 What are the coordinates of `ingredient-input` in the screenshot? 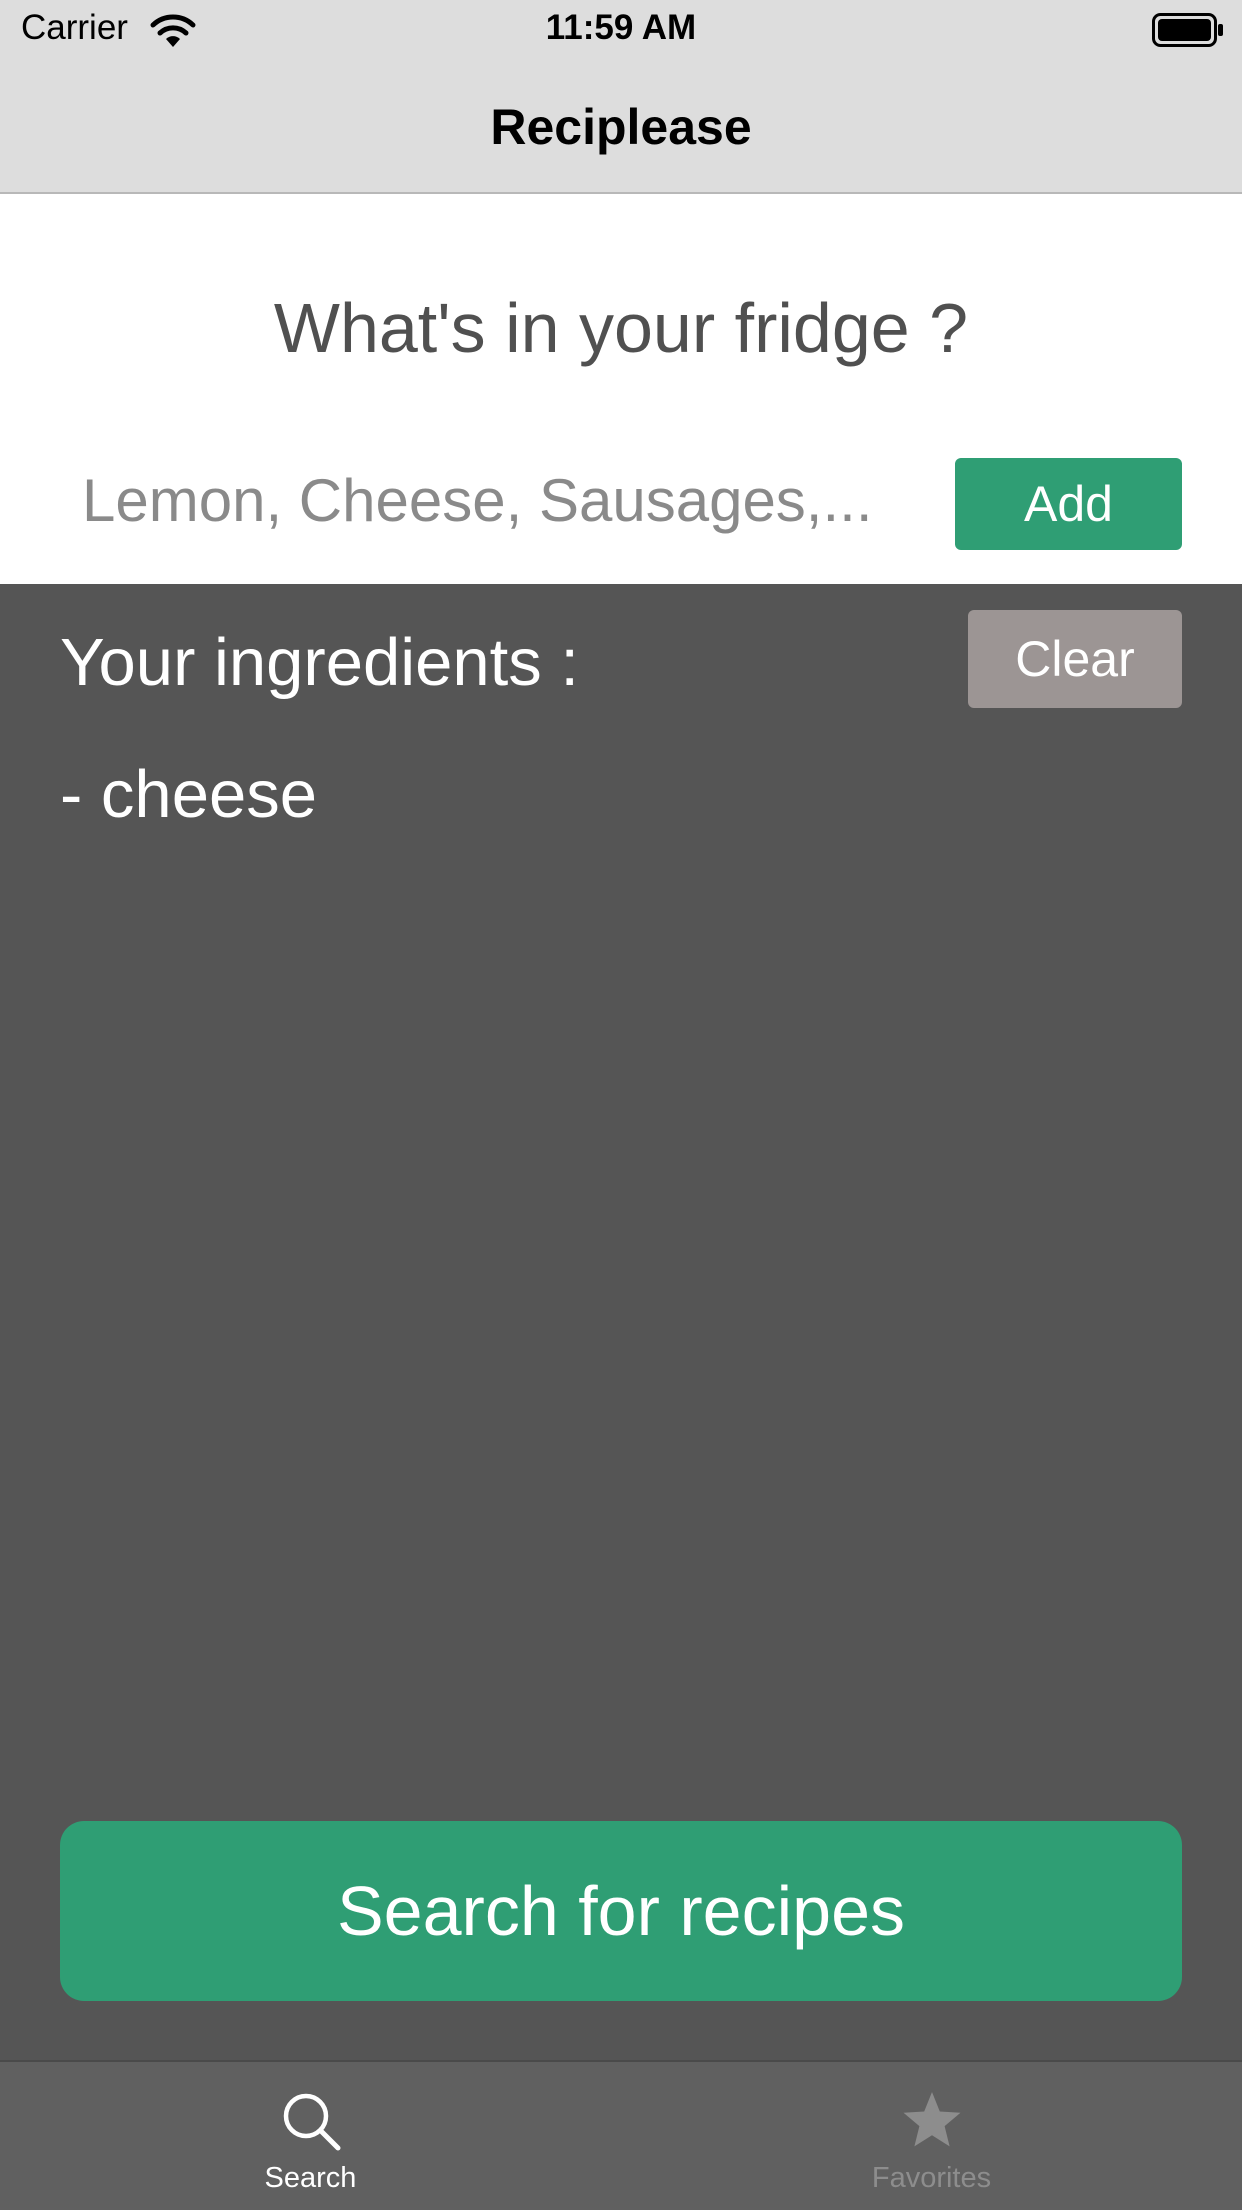 It's located at (475, 500).